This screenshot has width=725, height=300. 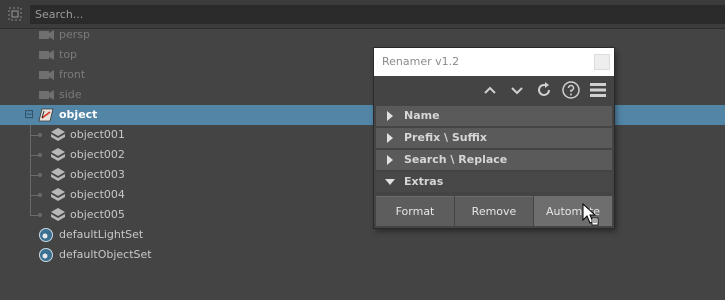 What do you see at coordinates (46, 115) in the screenshot?
I see `group-transform-icon` at bounding box center [46, 115].